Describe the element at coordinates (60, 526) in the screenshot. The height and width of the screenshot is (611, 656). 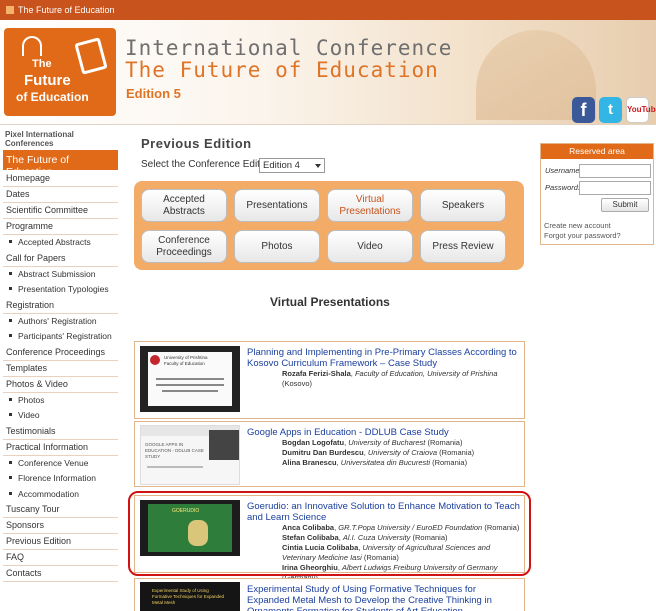
I see `sidebar-item-sponsors: Sponsors` at that location.